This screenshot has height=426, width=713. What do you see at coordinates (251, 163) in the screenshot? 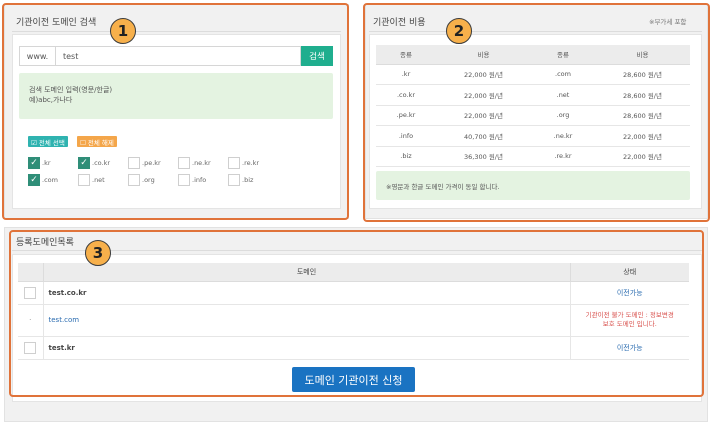
I see `tld-label: .re.kr` at bounding box center [251, 163].